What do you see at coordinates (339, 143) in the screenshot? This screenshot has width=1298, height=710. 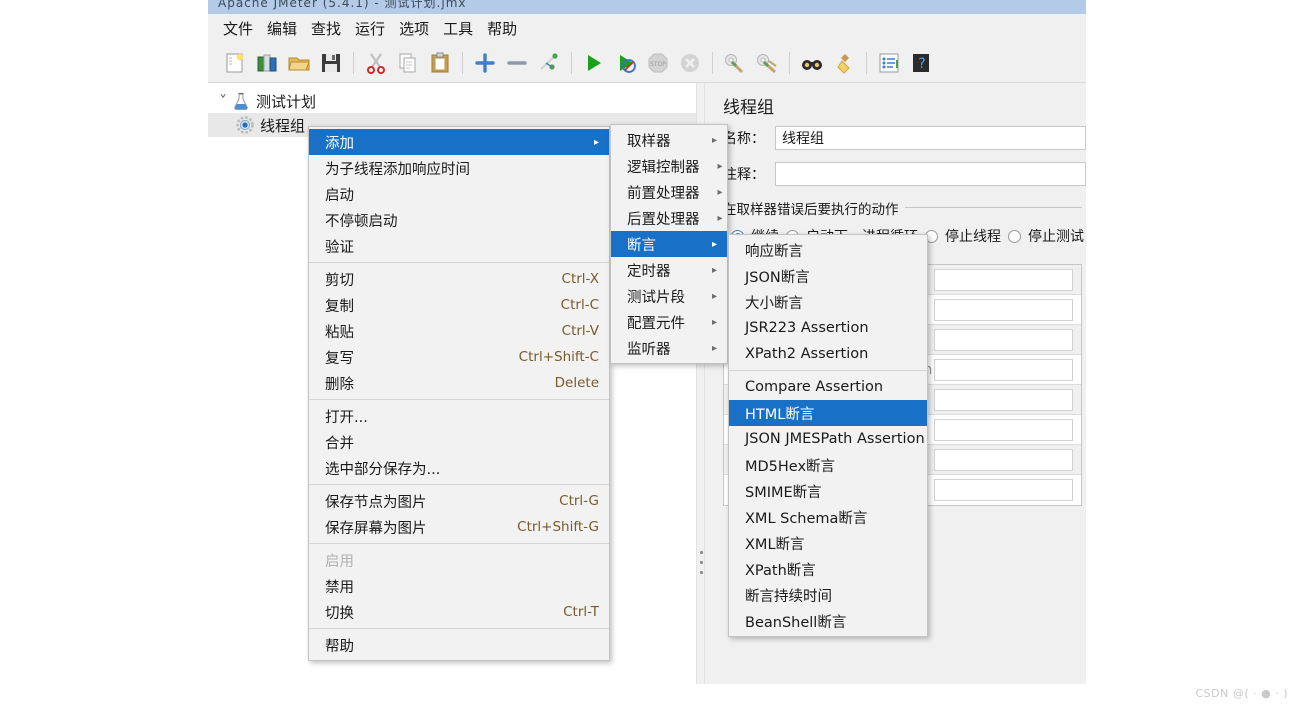 I see `menu-item-label: 添加` at bounding box center [339, 143].